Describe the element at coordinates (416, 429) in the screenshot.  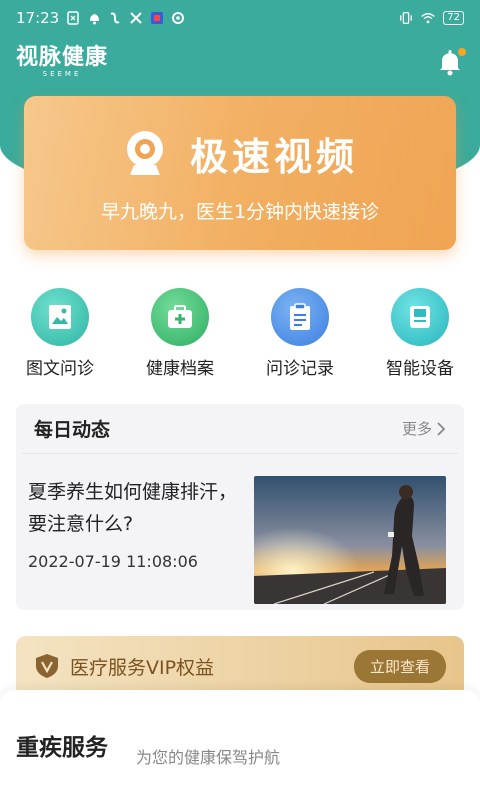
I see `more-label: 更多` at that location.